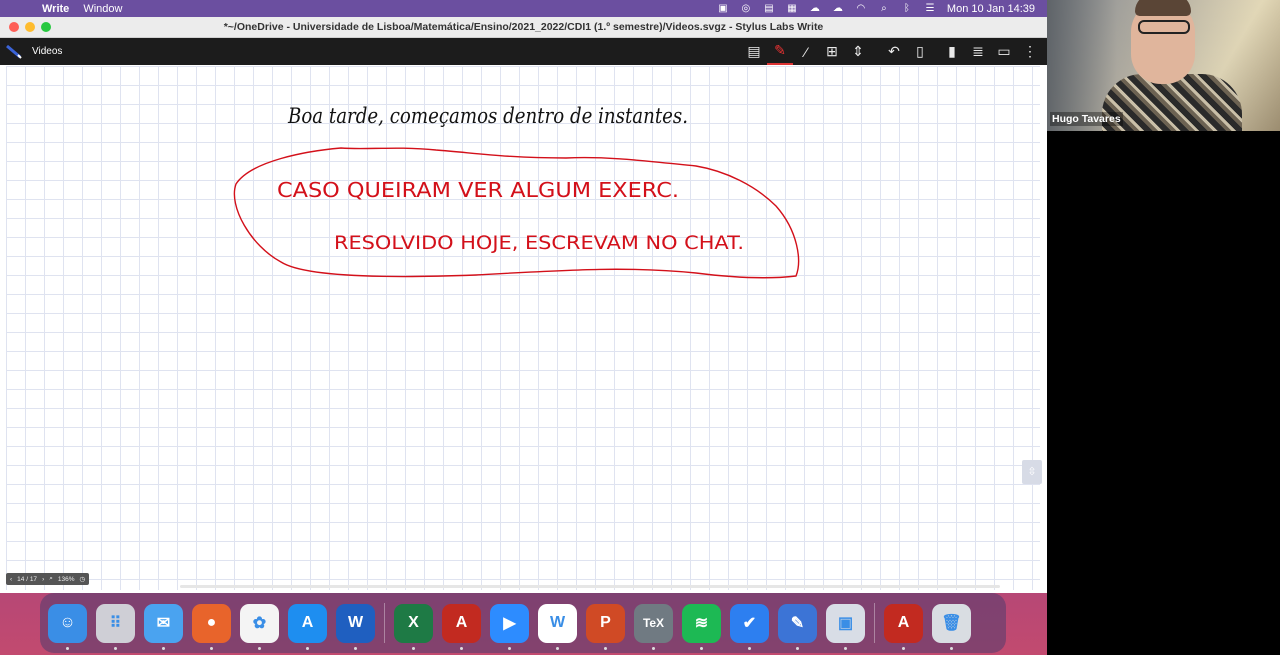  I want to click on clock-icon: ◷, so click(83, 579).